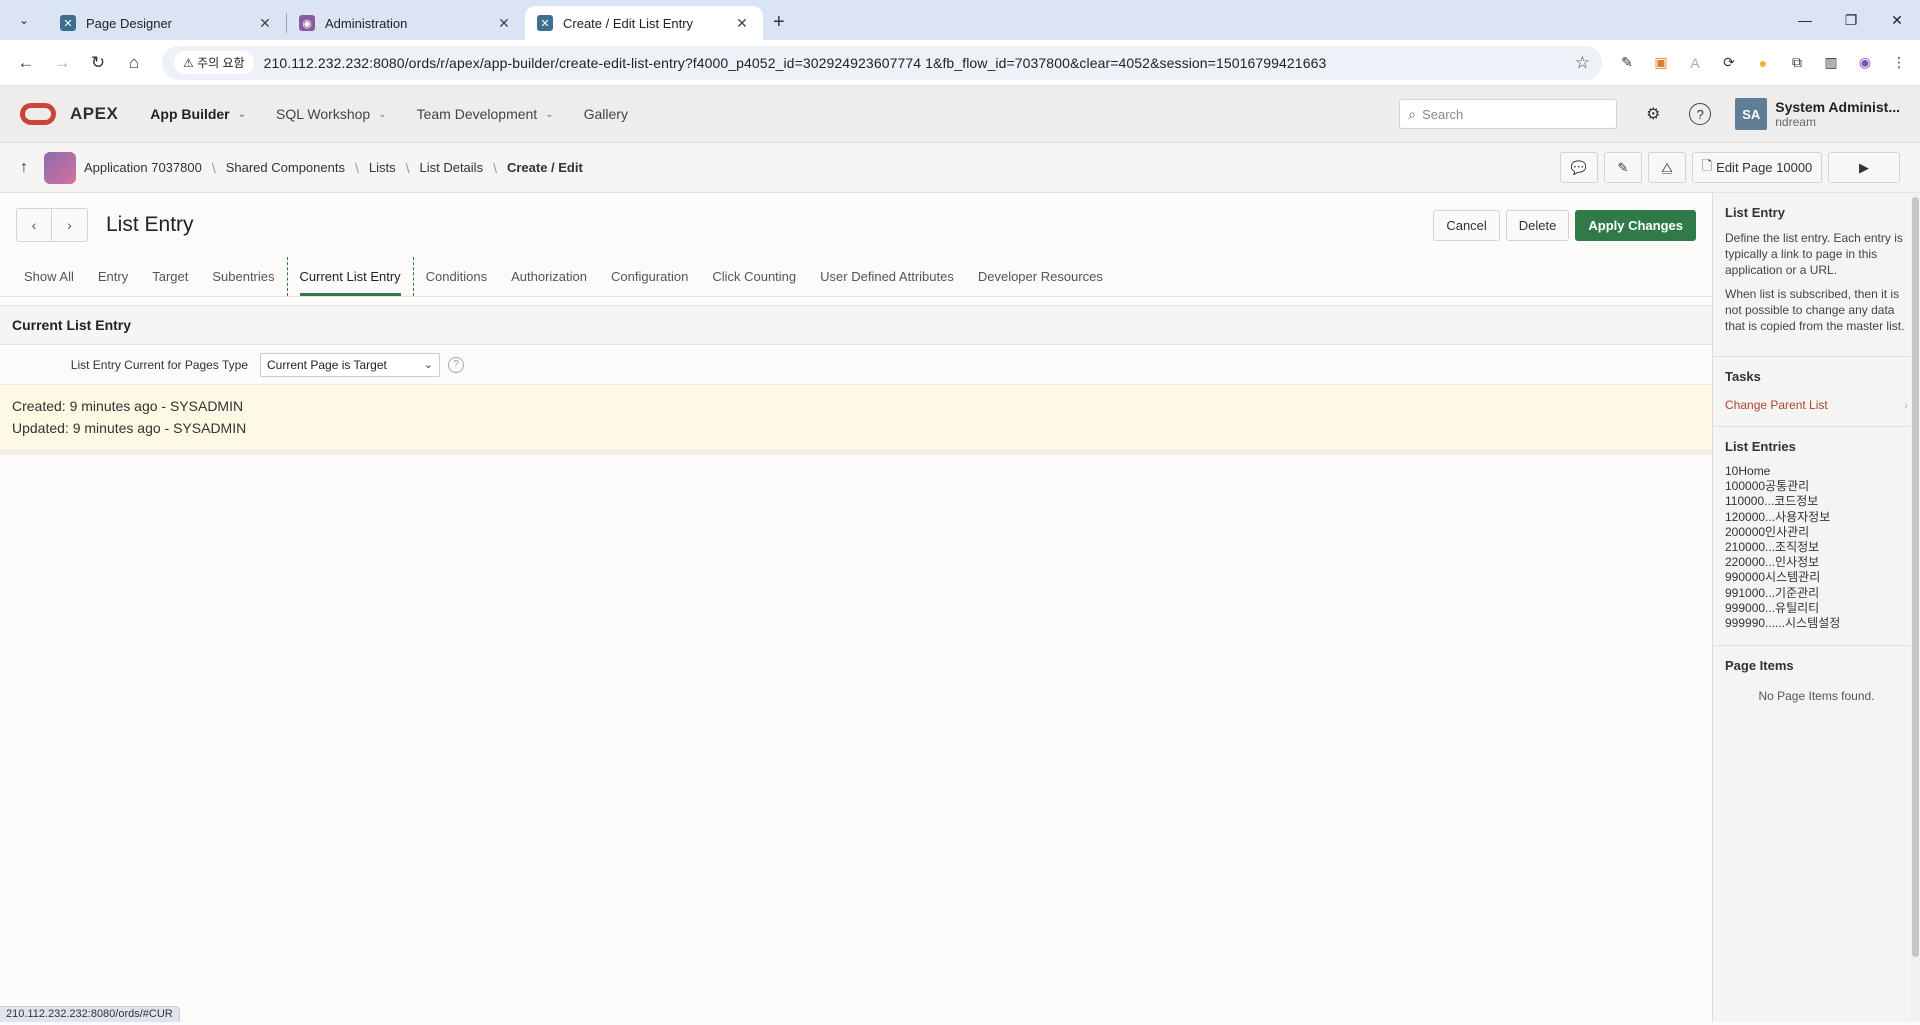 The height and width of the screenshot is (1025, 1920). I want to click on tab-show-all: Show All, so click(49, 276).